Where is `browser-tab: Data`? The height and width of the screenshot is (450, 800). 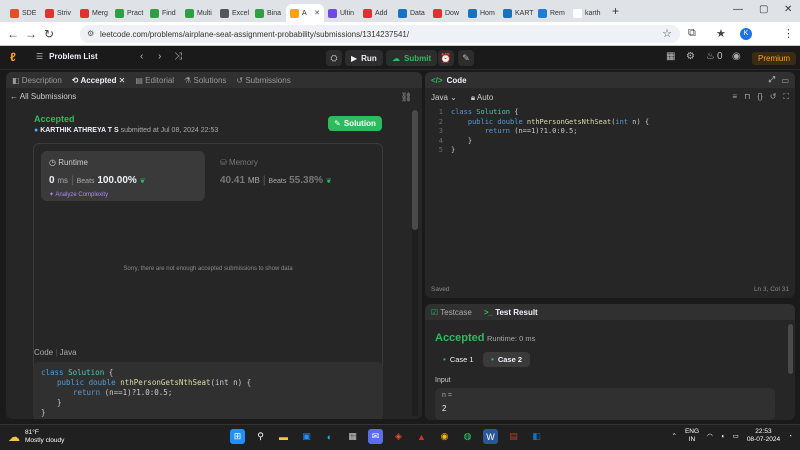
browser-tab: Data is located at coordinates (411, 13).